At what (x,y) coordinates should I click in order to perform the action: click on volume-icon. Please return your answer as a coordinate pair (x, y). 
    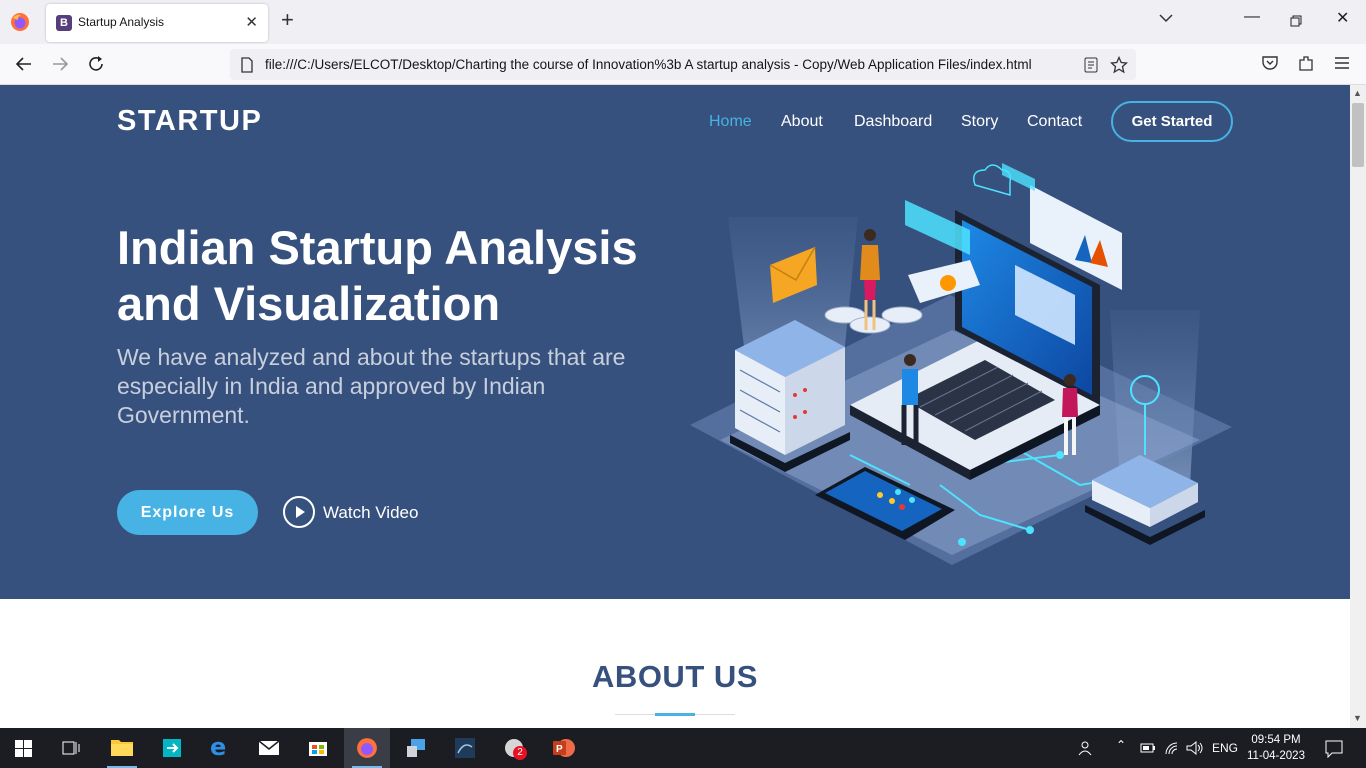
    Looking at the image, I should click on (1195, 748).